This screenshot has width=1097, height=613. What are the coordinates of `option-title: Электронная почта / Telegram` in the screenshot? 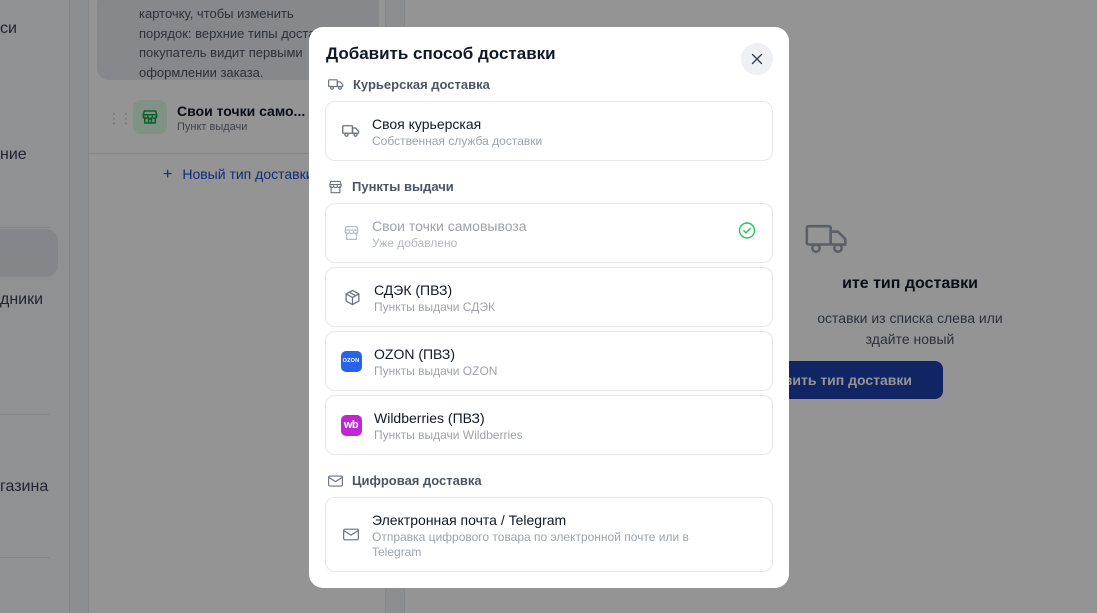 It's located at (469, 520).